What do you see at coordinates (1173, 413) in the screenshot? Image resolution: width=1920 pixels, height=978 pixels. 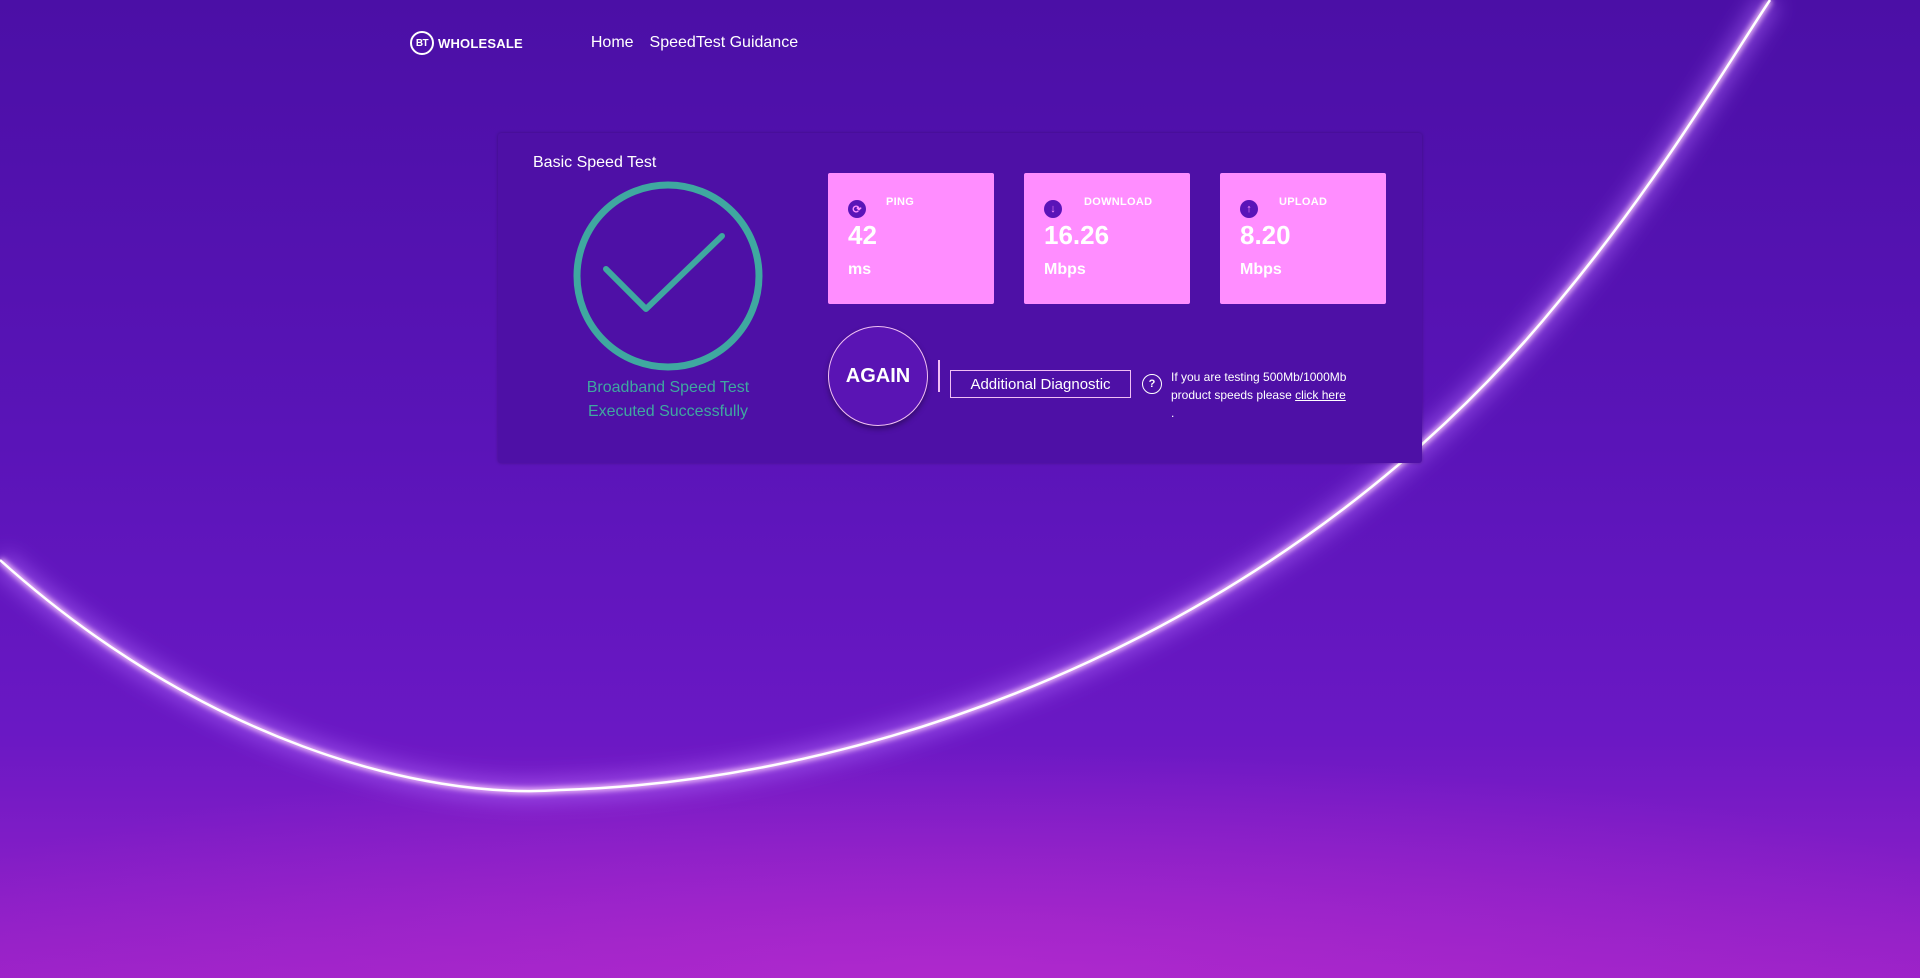 I see `help-suffix: .` at bounding box center [1173, 413].